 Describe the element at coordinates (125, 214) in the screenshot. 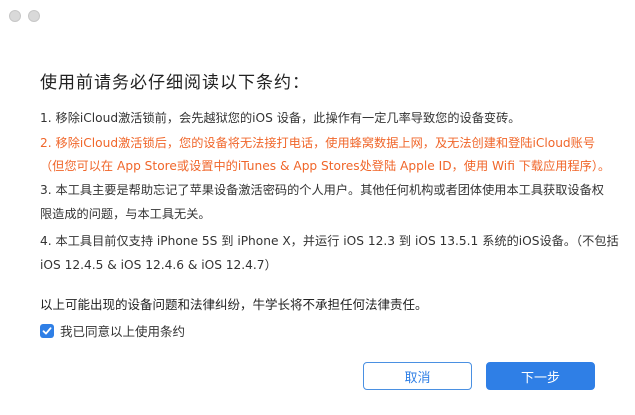

I see `term-3-line-2: 限造成的问题，与本工具无关。` at that location.